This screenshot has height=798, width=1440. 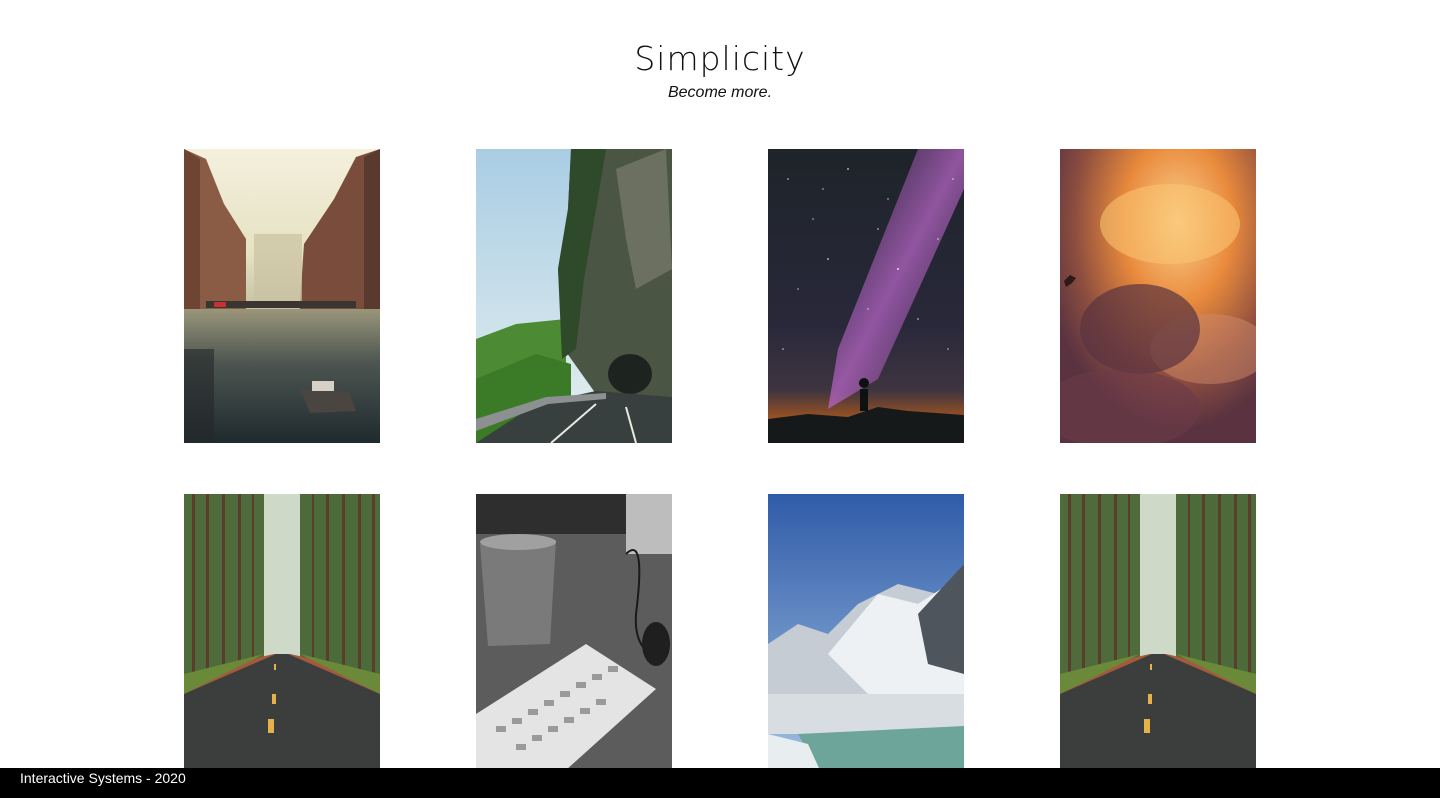 I want to click on gallery-photo-forest-road, so click(x=282, y=641).